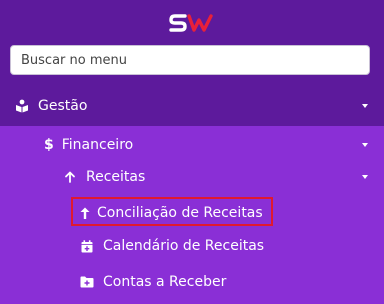 The image size is (384, 304). I want to click on sw-logo-icon, so click(191, 23).